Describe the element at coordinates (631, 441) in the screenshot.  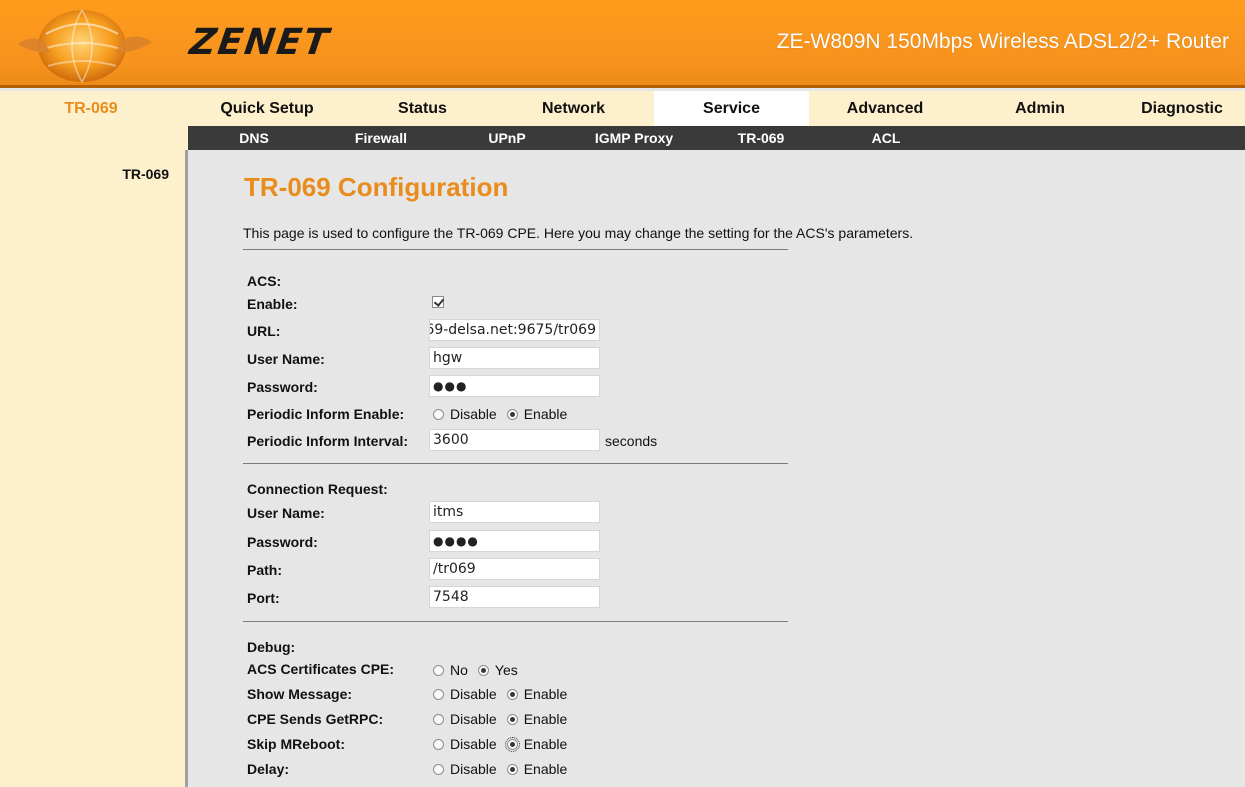
I see `interval-unit: seconds` at that location.